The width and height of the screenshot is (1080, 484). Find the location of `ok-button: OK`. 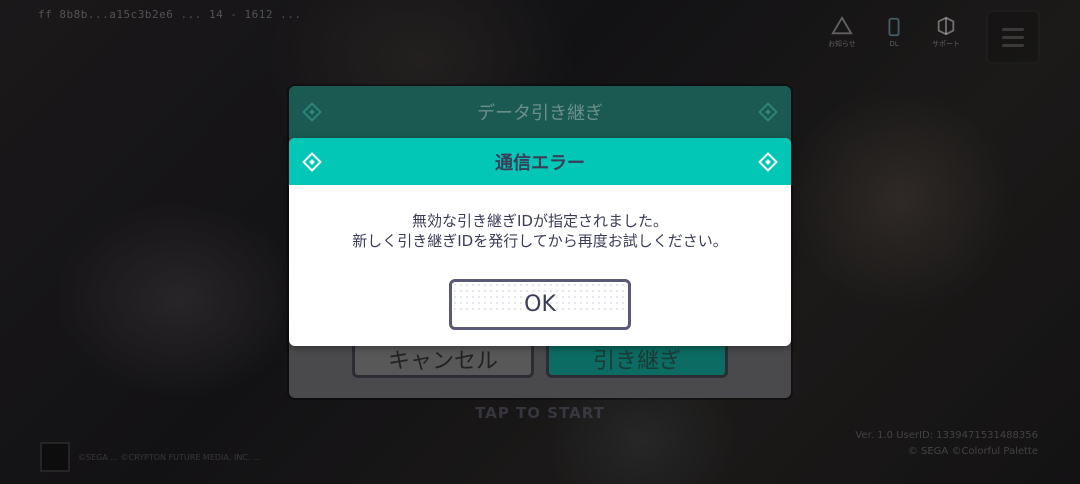

ok-button: OK is located at coordinates (540, 304).